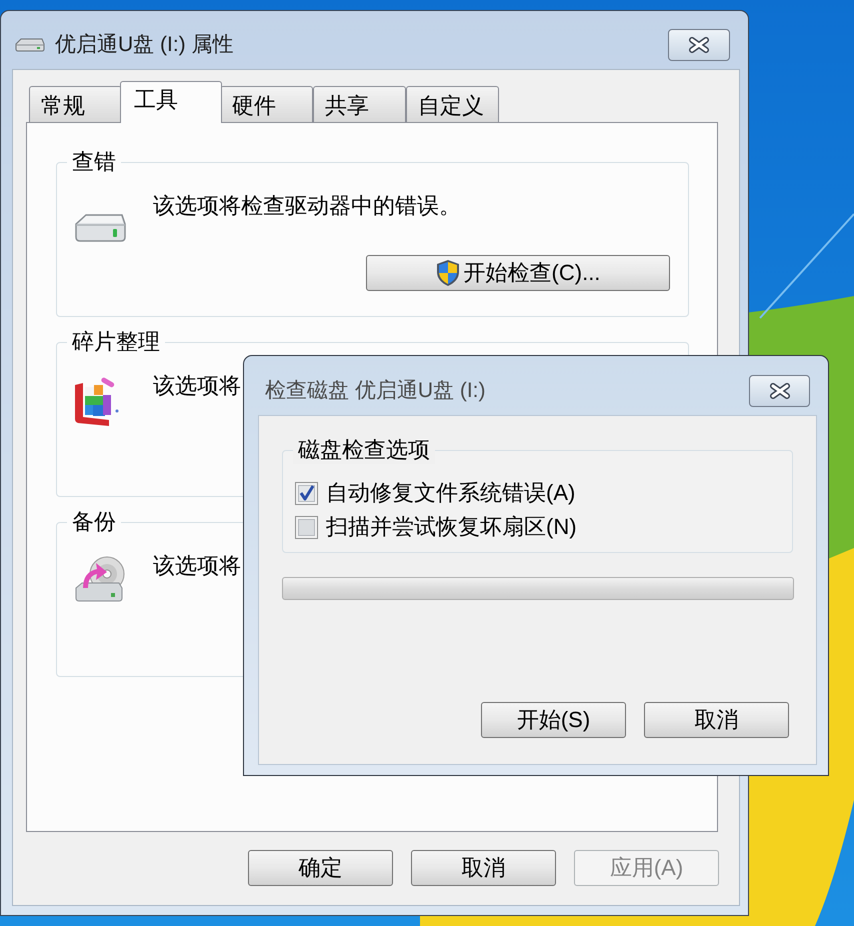 This screenshot has height=926, width=854. I want to click on tab: 共享, so click(359, 104).